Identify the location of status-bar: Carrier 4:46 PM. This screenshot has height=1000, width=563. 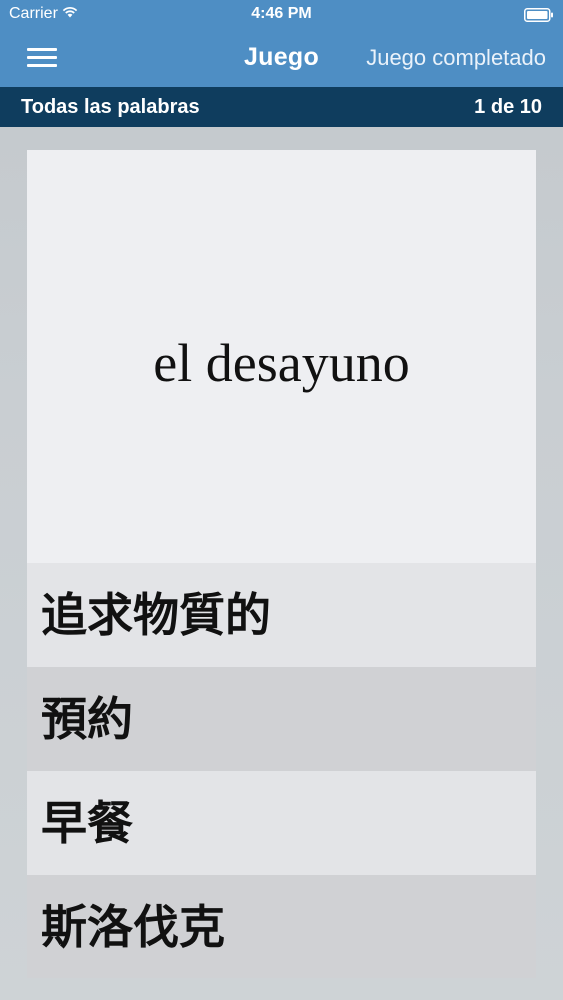
(281, 15).